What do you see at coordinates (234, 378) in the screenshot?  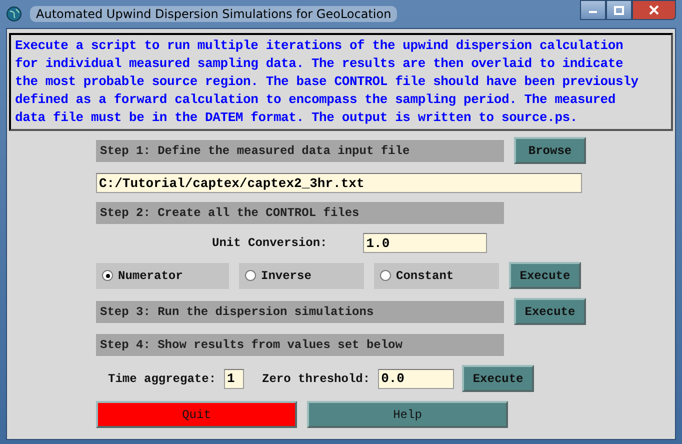 I see `time-aggregate-field: 1` at bounding box center [234, 378].